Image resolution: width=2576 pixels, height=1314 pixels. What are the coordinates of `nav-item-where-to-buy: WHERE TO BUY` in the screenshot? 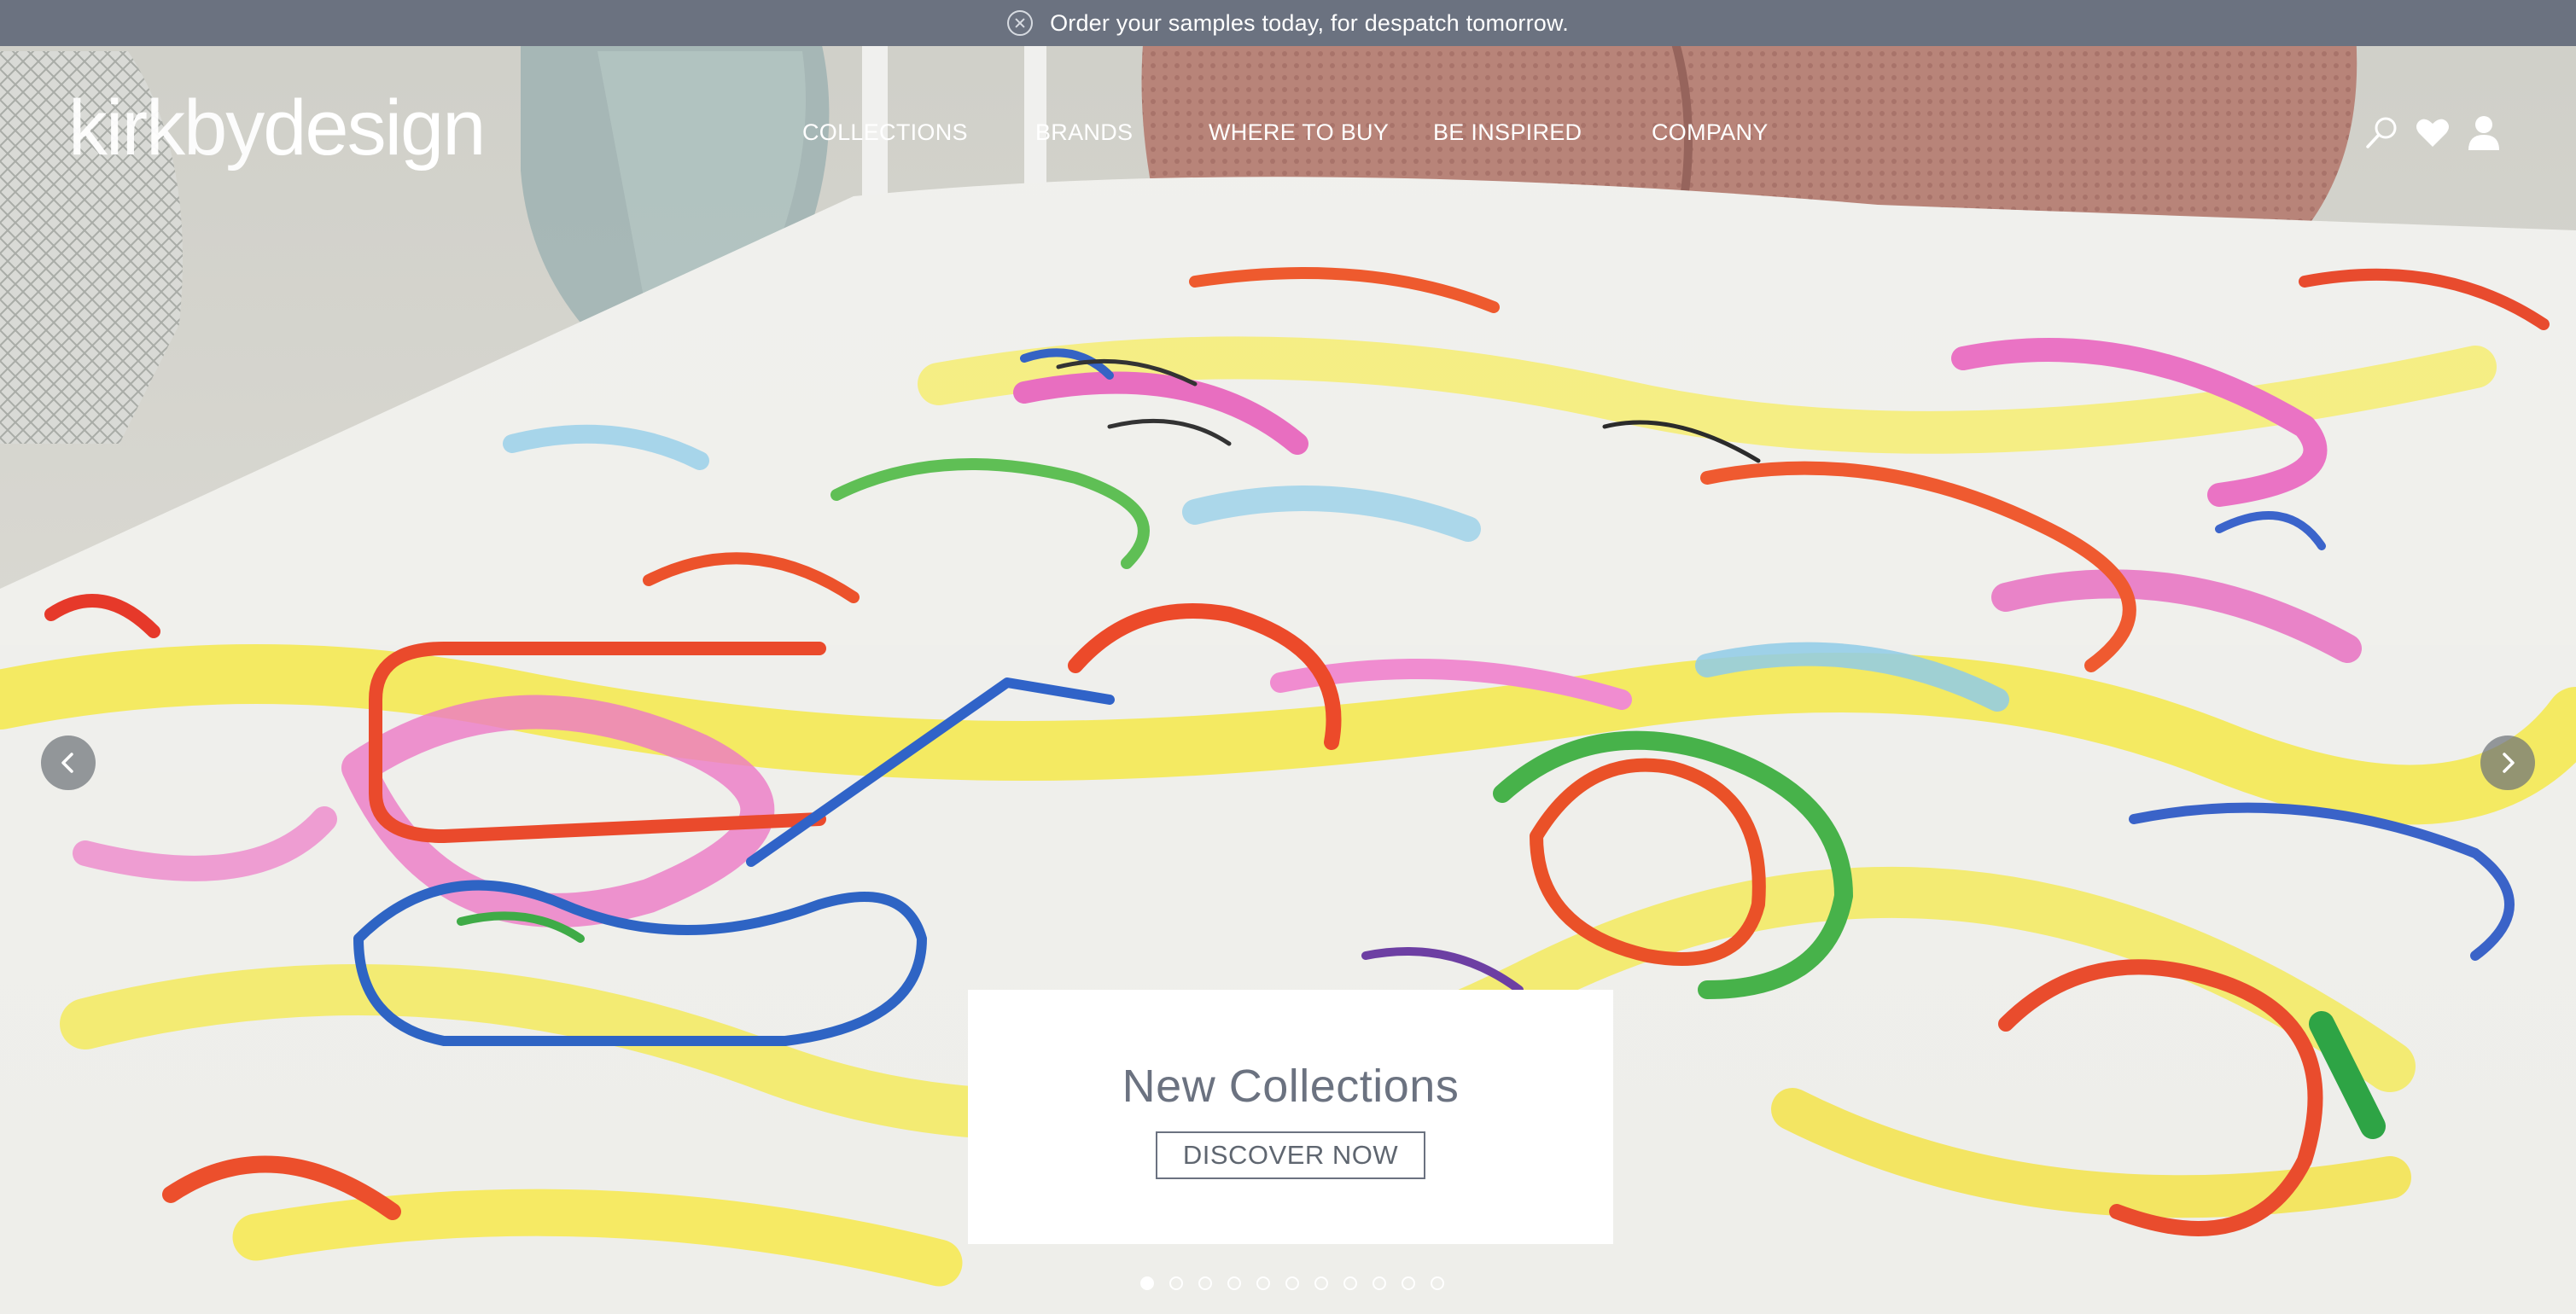 It's located at (1299, 132).